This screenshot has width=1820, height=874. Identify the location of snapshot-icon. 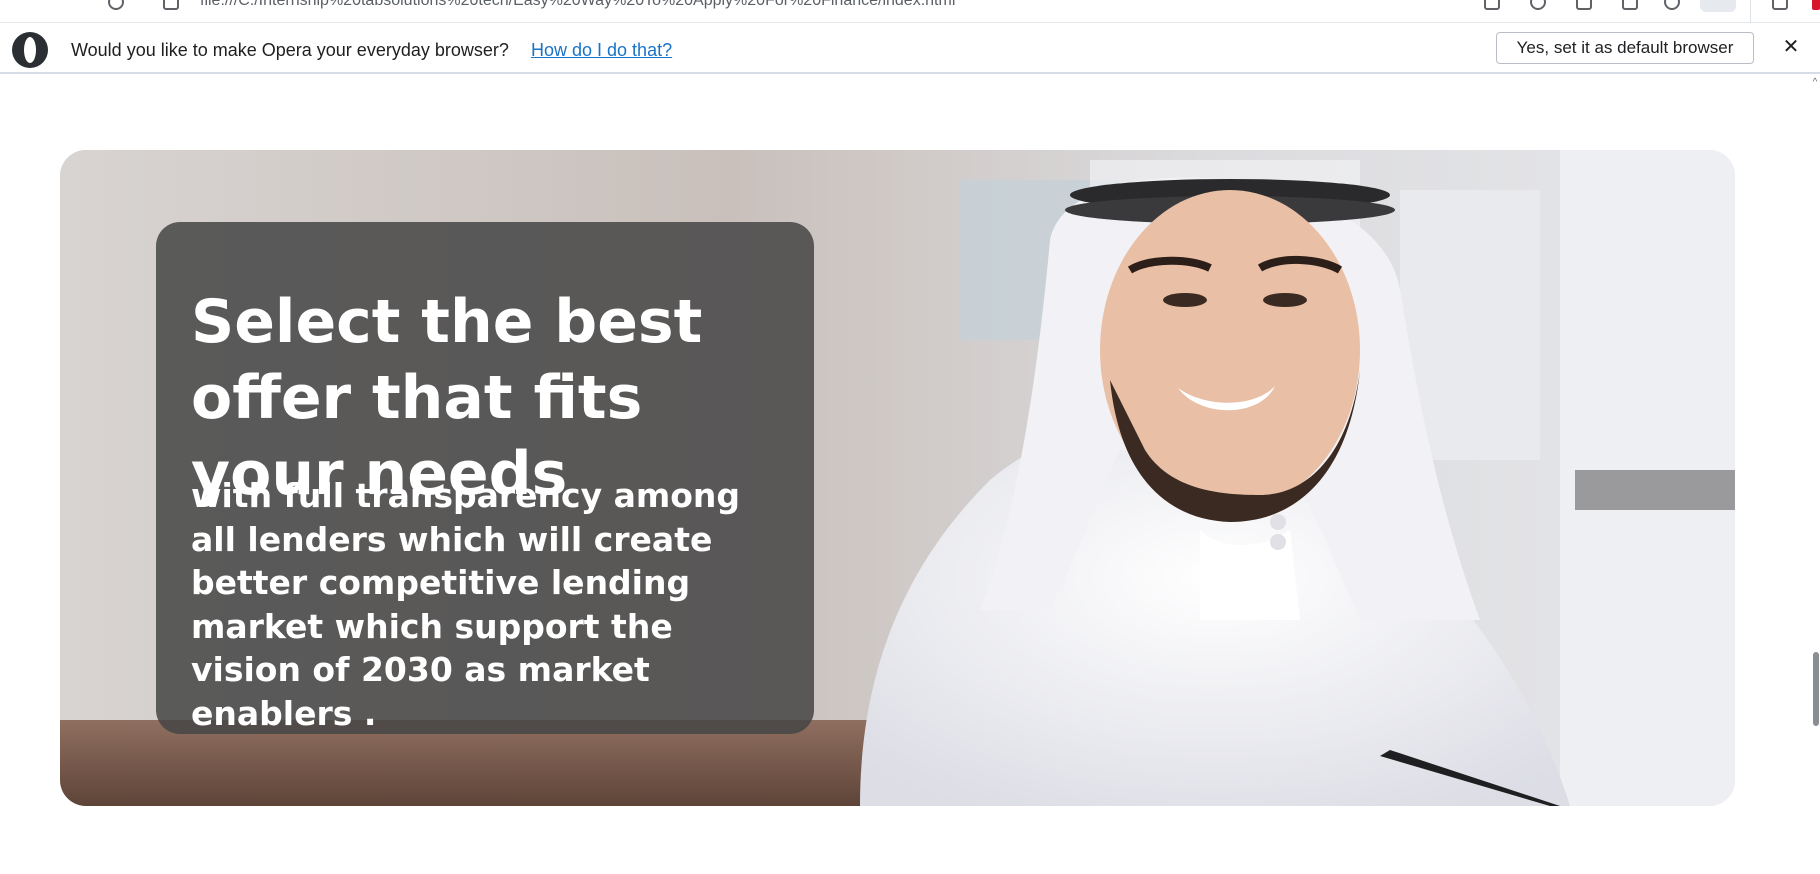
(1492, 5).